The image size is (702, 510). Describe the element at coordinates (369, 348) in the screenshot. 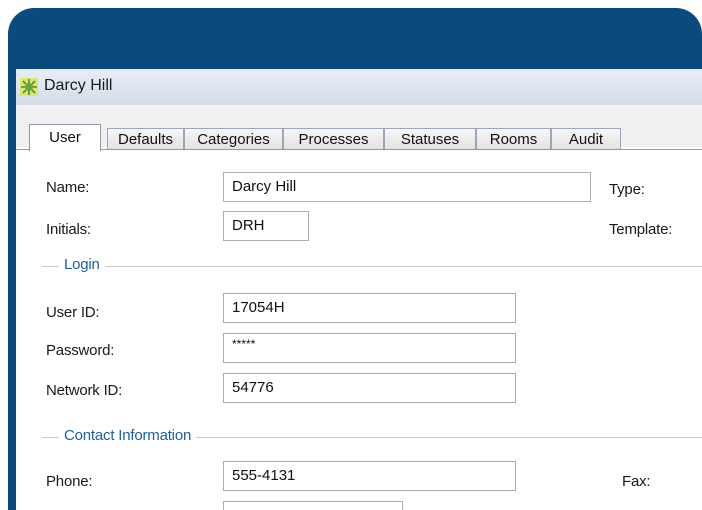

I see `password-field: *****` at that location.